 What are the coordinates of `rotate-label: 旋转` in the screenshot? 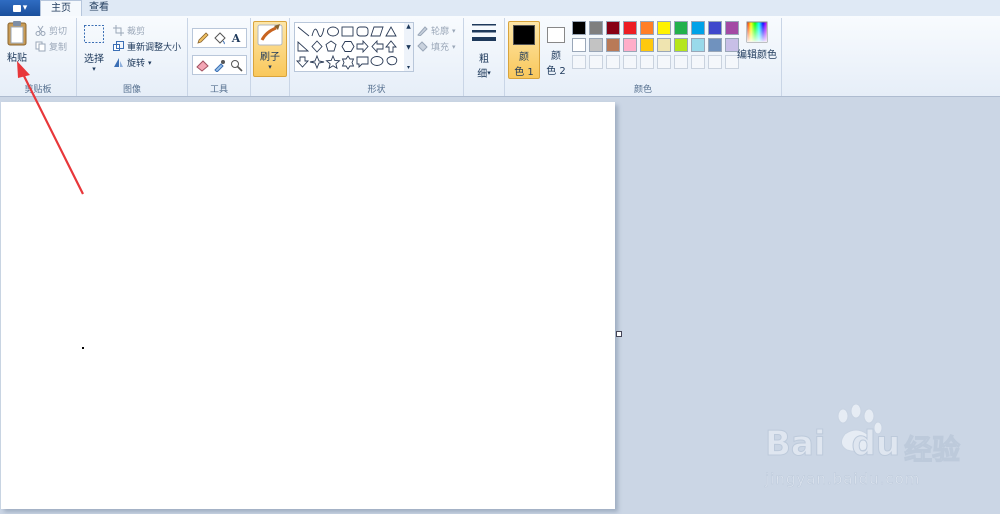 It's located at (136, 64).